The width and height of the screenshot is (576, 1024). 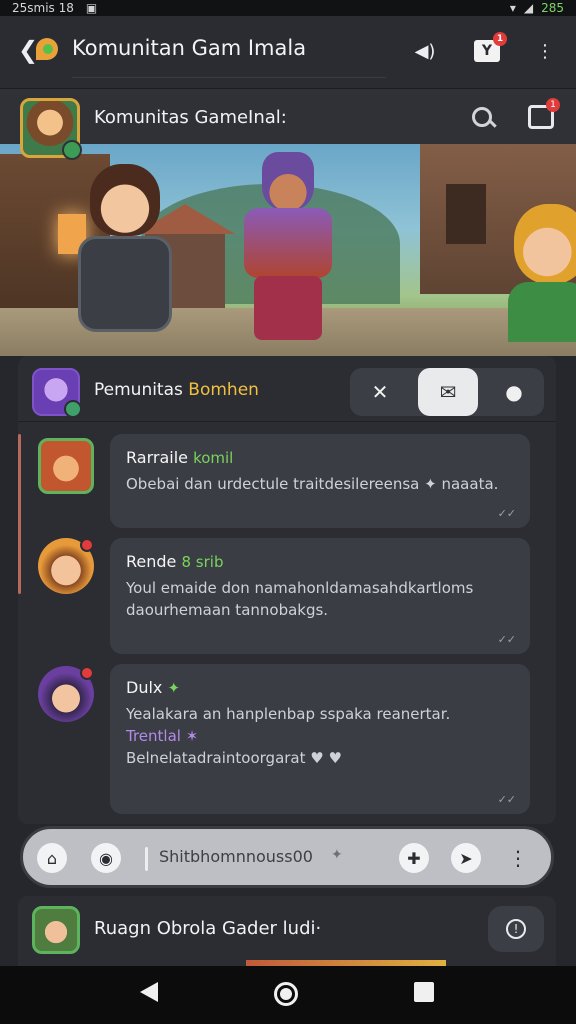 I want to click on nav-back-icon, so click(x=149, y=992).